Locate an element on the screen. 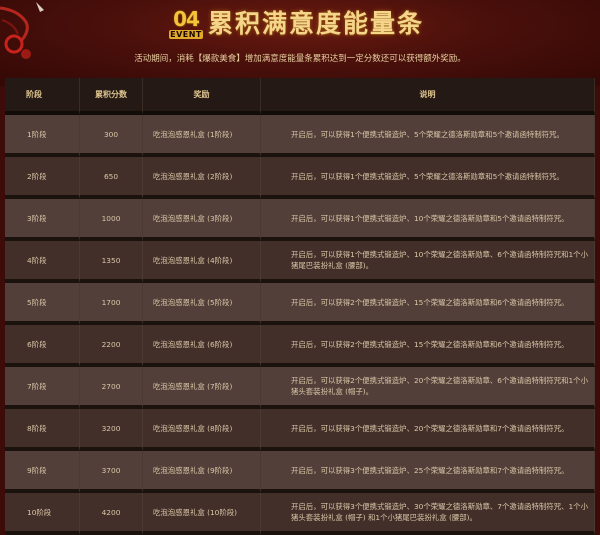  event-number: 04 is located at coordinates (186, 19).